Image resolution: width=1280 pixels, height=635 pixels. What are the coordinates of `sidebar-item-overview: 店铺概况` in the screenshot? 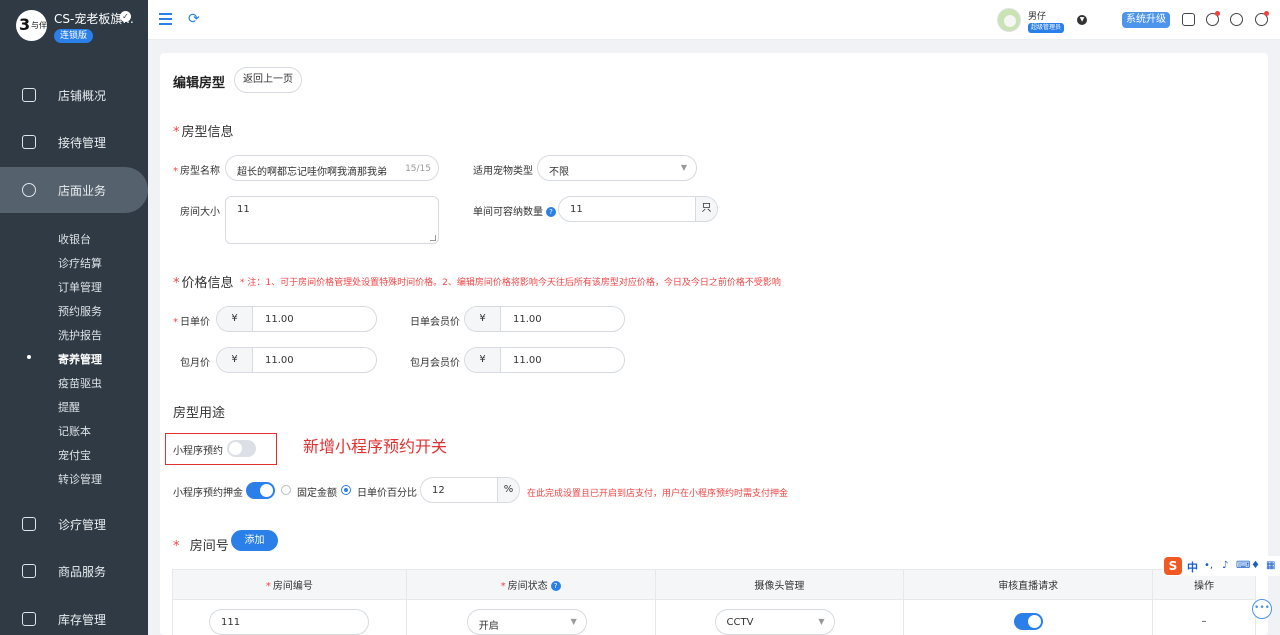 It's located at (74, 95).